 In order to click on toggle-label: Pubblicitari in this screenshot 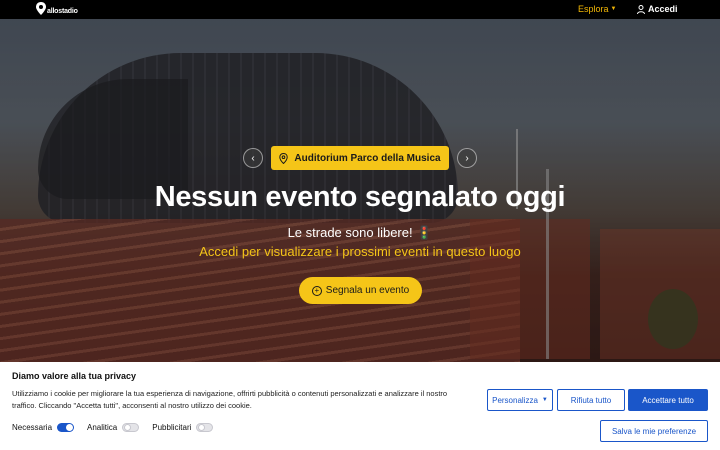, I will do `click(172, 427)`.